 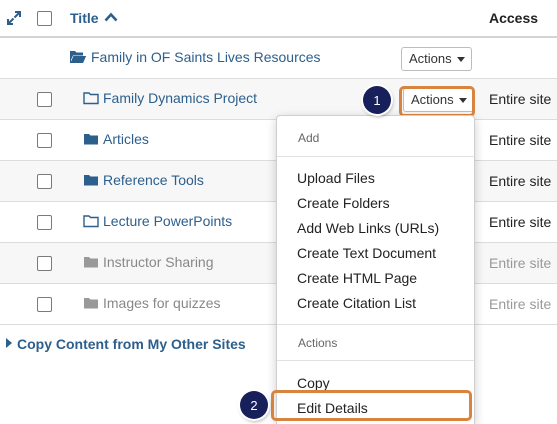 I want to click on menu-item-create-folders: Create Folders, so click(x=343, y=203).